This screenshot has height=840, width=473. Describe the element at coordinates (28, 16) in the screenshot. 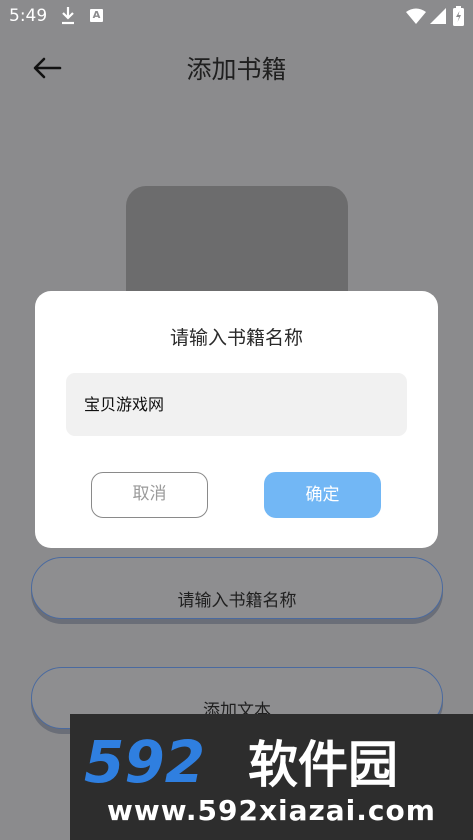

I see `status-time: 5:49` at that location.